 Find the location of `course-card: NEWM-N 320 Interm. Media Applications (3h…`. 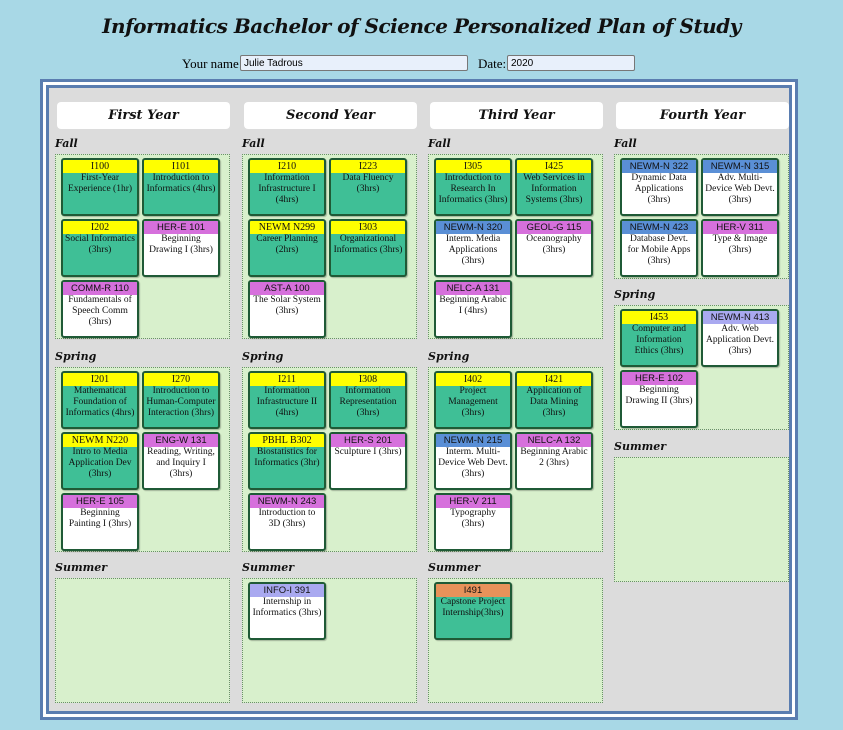

course-card: NEWM-N 320 Interm. Media Applications (3h… is located at coordinates (473, 248).